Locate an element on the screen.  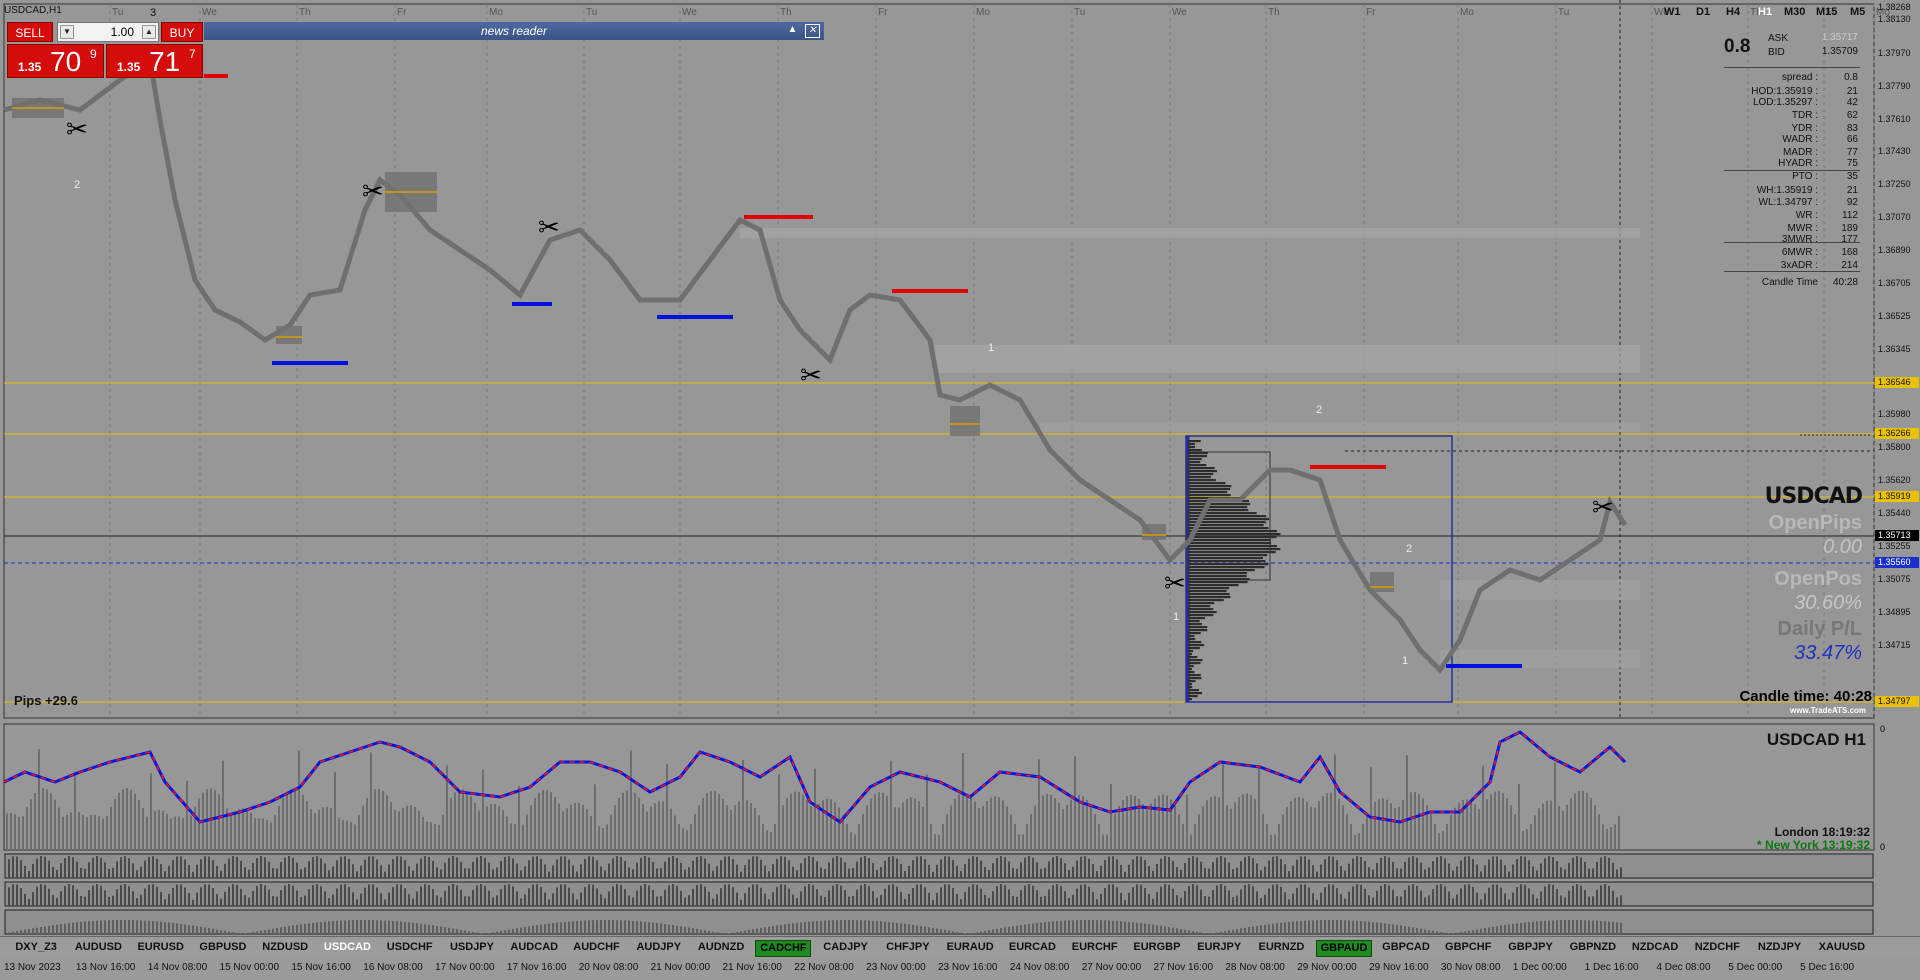
stat-key: 3MWR : is located at coordinates (1799, 239).